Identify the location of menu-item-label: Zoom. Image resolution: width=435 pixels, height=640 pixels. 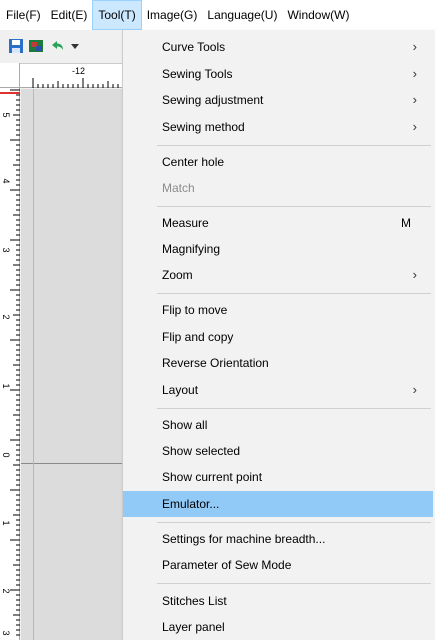
(177, 275).